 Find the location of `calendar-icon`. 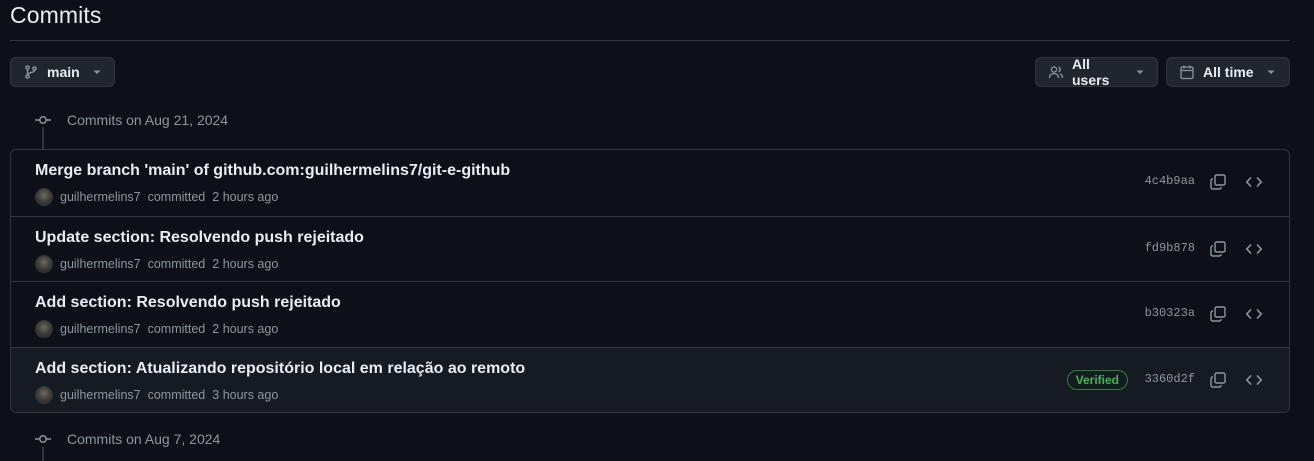

calendar-icon is located at coordinates (1187, 72).